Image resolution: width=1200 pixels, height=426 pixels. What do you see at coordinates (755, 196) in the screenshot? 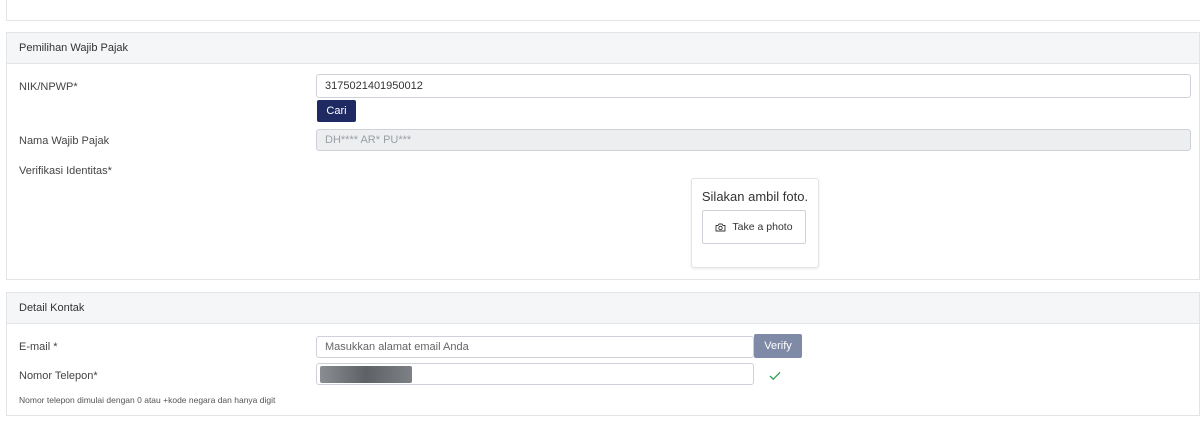
I see `photo-prompt: Silakan ambil foto.` at bounding box center [755, 196].